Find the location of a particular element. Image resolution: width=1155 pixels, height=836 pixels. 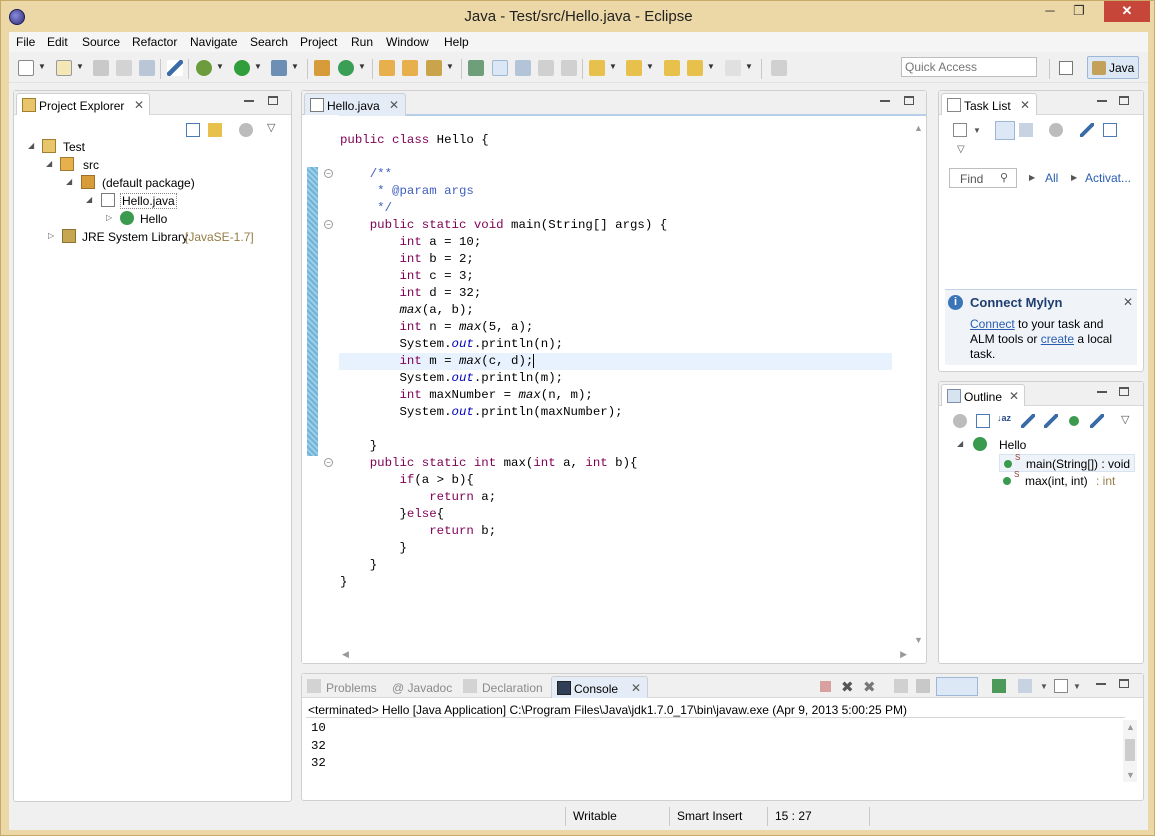

previous-annotation-icon is located at coordinates (634, 68).